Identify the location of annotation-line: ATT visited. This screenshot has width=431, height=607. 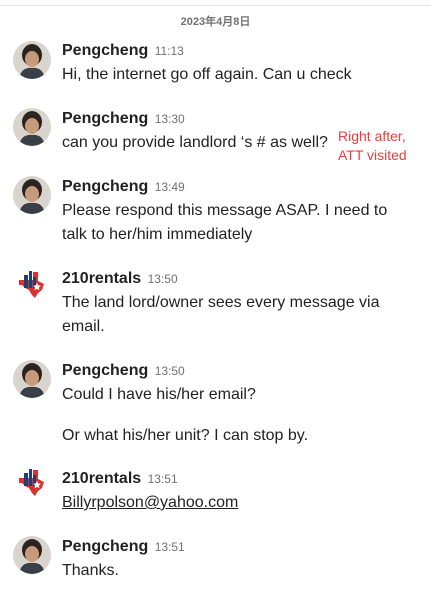
(372, 155).